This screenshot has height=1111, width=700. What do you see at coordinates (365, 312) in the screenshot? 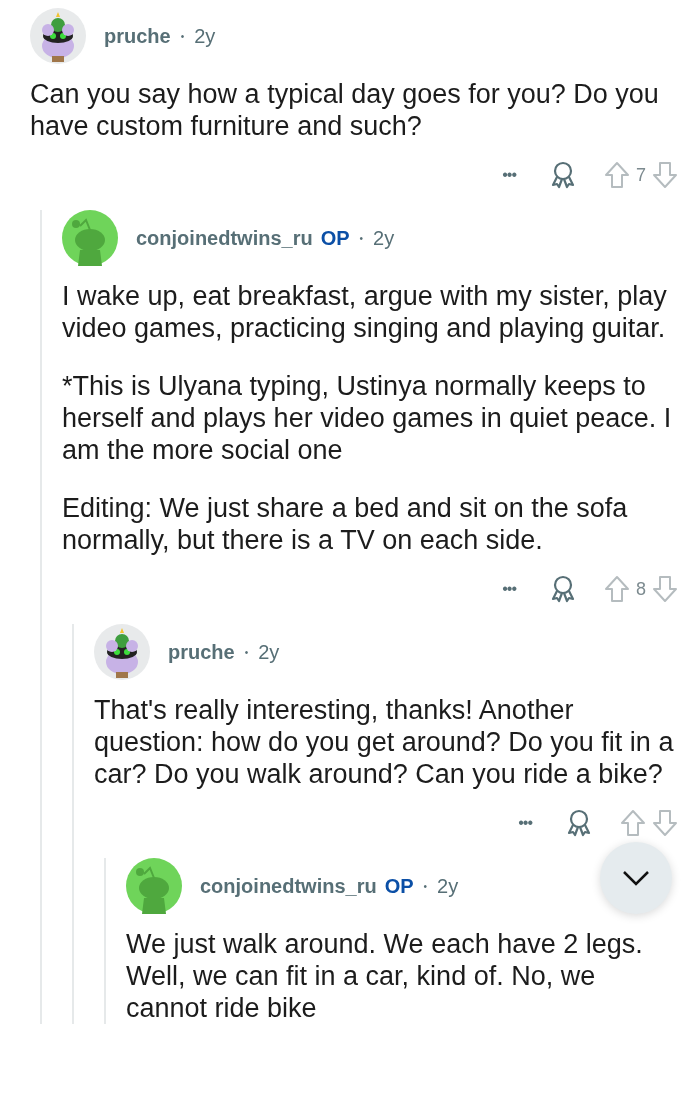
I see `comment-text: I wake up, eat breakfast, argue with my sister, play video games, practicing singing and playing guitar.` at bounding box center [365, 312].